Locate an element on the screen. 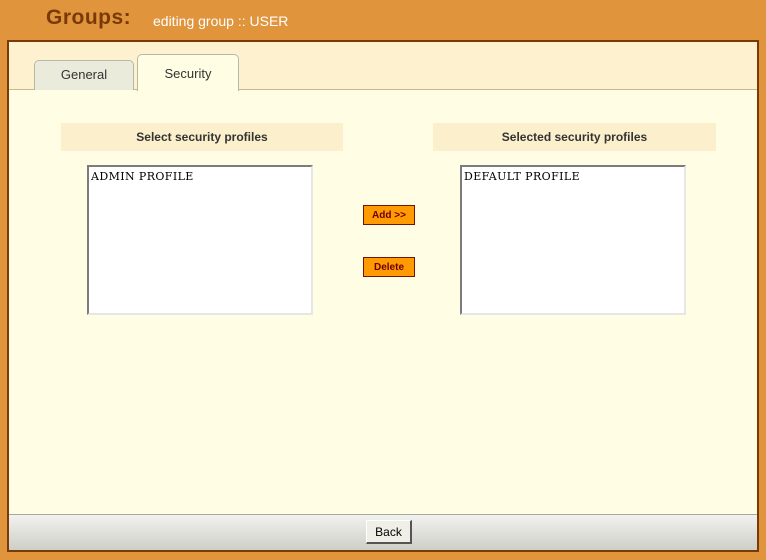 The height and width of the screenshot is (560, 766). available-profiles-label: Select security profiles is located at coordinates (202, 137).